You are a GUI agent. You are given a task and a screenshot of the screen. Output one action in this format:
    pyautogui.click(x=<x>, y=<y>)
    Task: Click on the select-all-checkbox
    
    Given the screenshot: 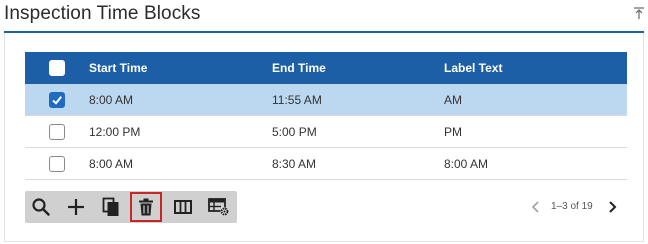 What is the action you would take?
    pyautogui.click(x=57, y=68)
    